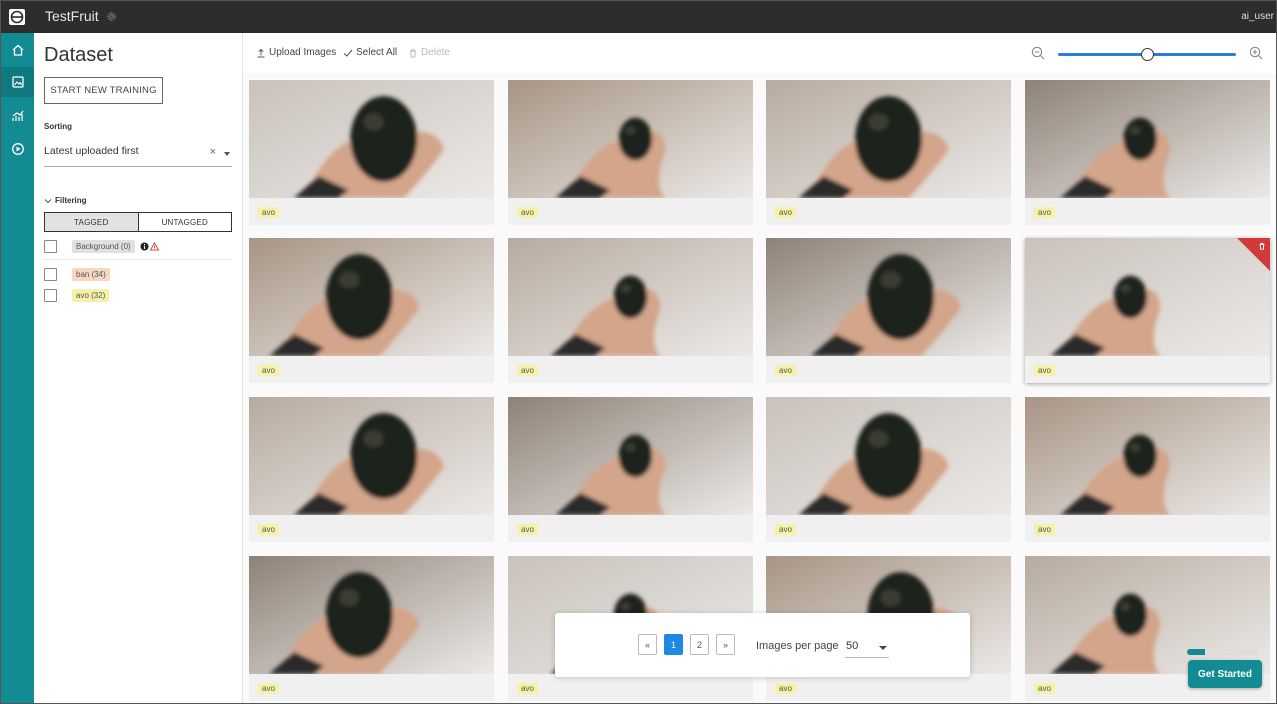 The height and width of the screenshot is (704, 1277). What do you see at coordinates (78, 55) in the screenshot?
I see `page-title: Dataset` at bounding box center [78, 55].